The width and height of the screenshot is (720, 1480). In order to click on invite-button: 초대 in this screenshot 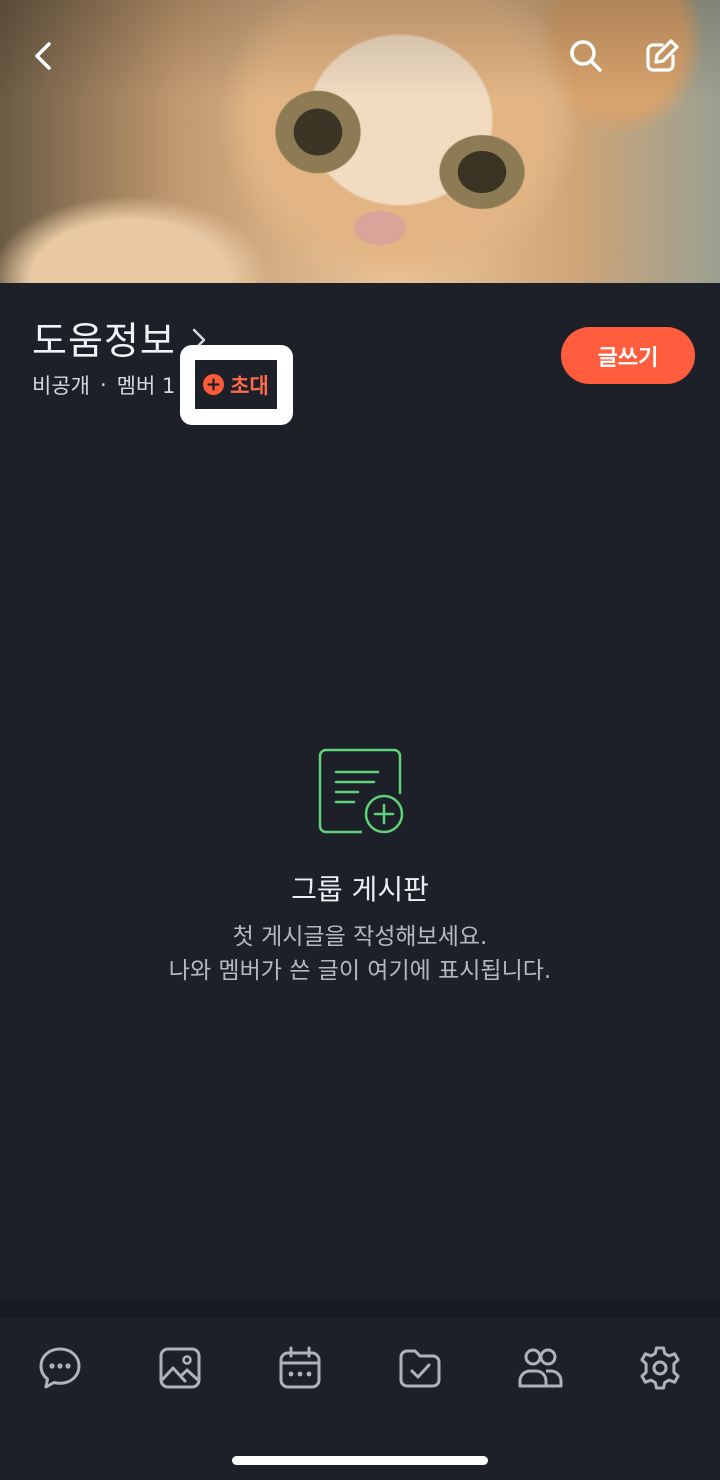, I will do `click(236, 384)`.